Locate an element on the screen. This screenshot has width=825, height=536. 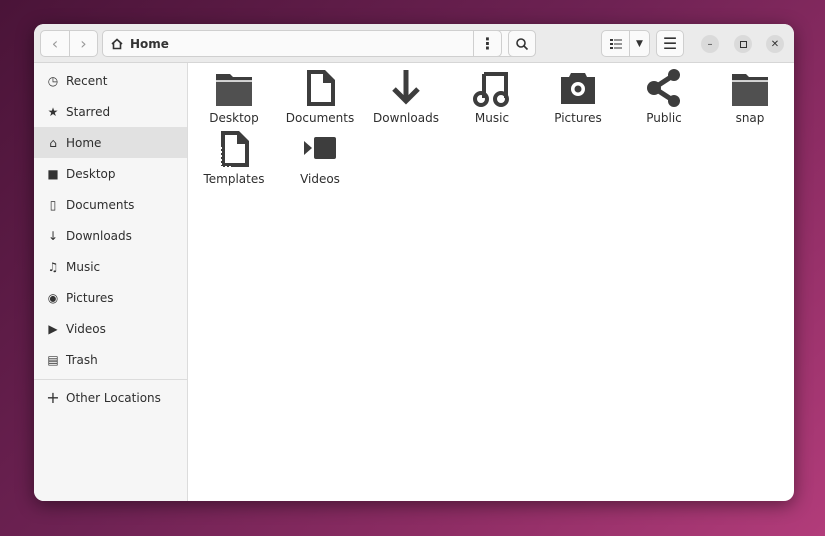
maximize-button is located at coordinates (743, 44).